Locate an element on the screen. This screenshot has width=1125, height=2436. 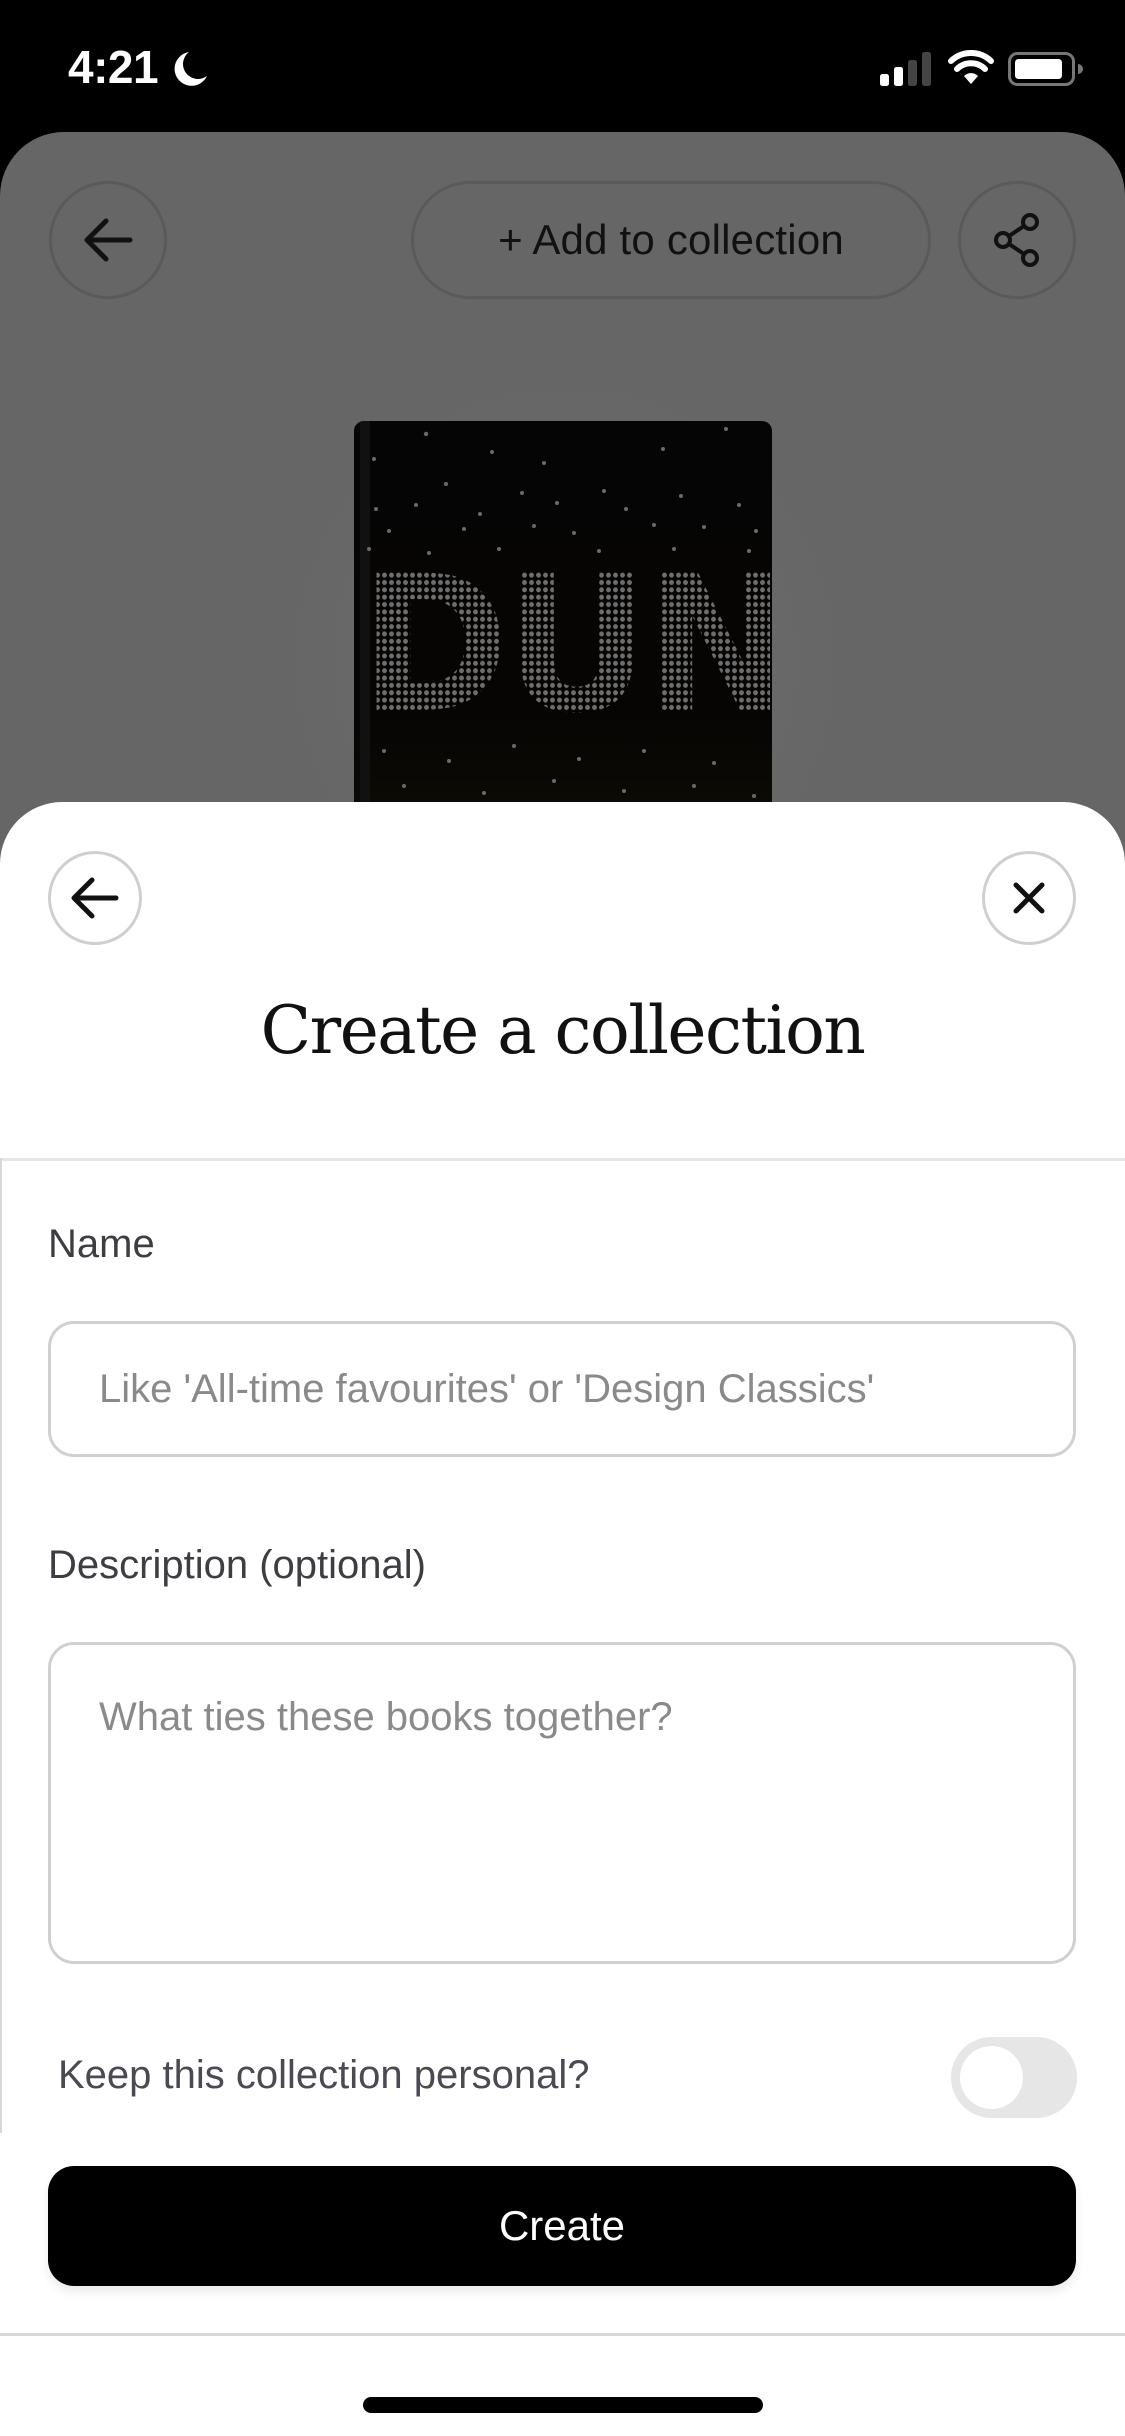
close-button is located at coordinates (1029, 898).